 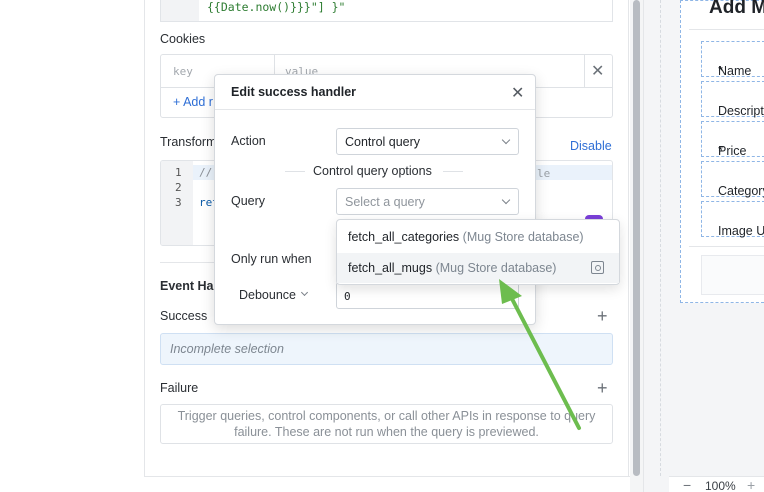 I want to click on annotation-arrow-icon, so click(x=540, y=354).